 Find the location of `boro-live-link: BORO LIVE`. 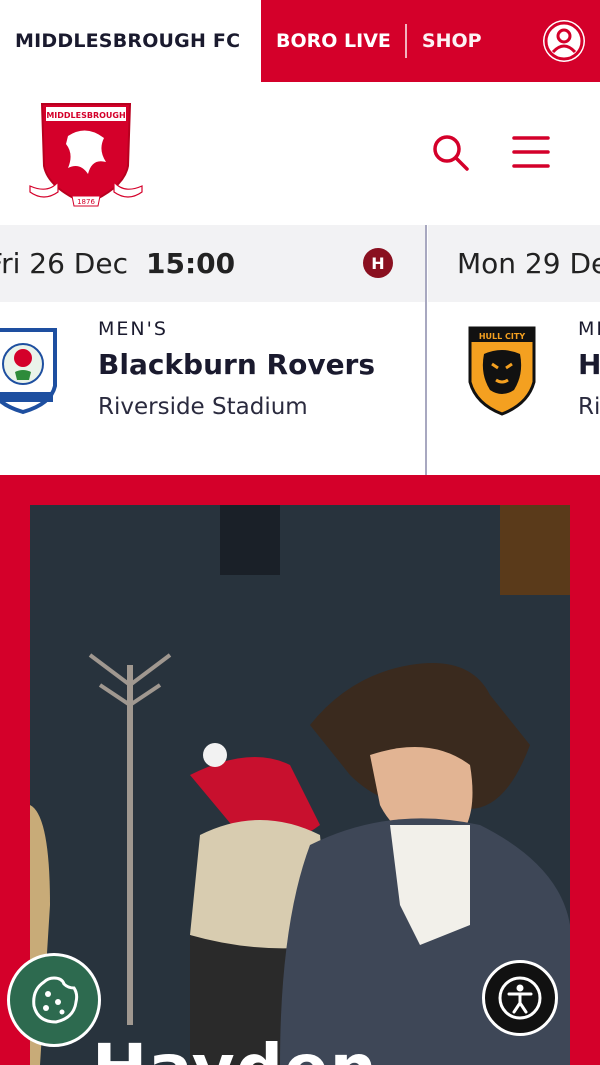

boro-live-link: BORO LIVE is located at coordinates (333, 41).